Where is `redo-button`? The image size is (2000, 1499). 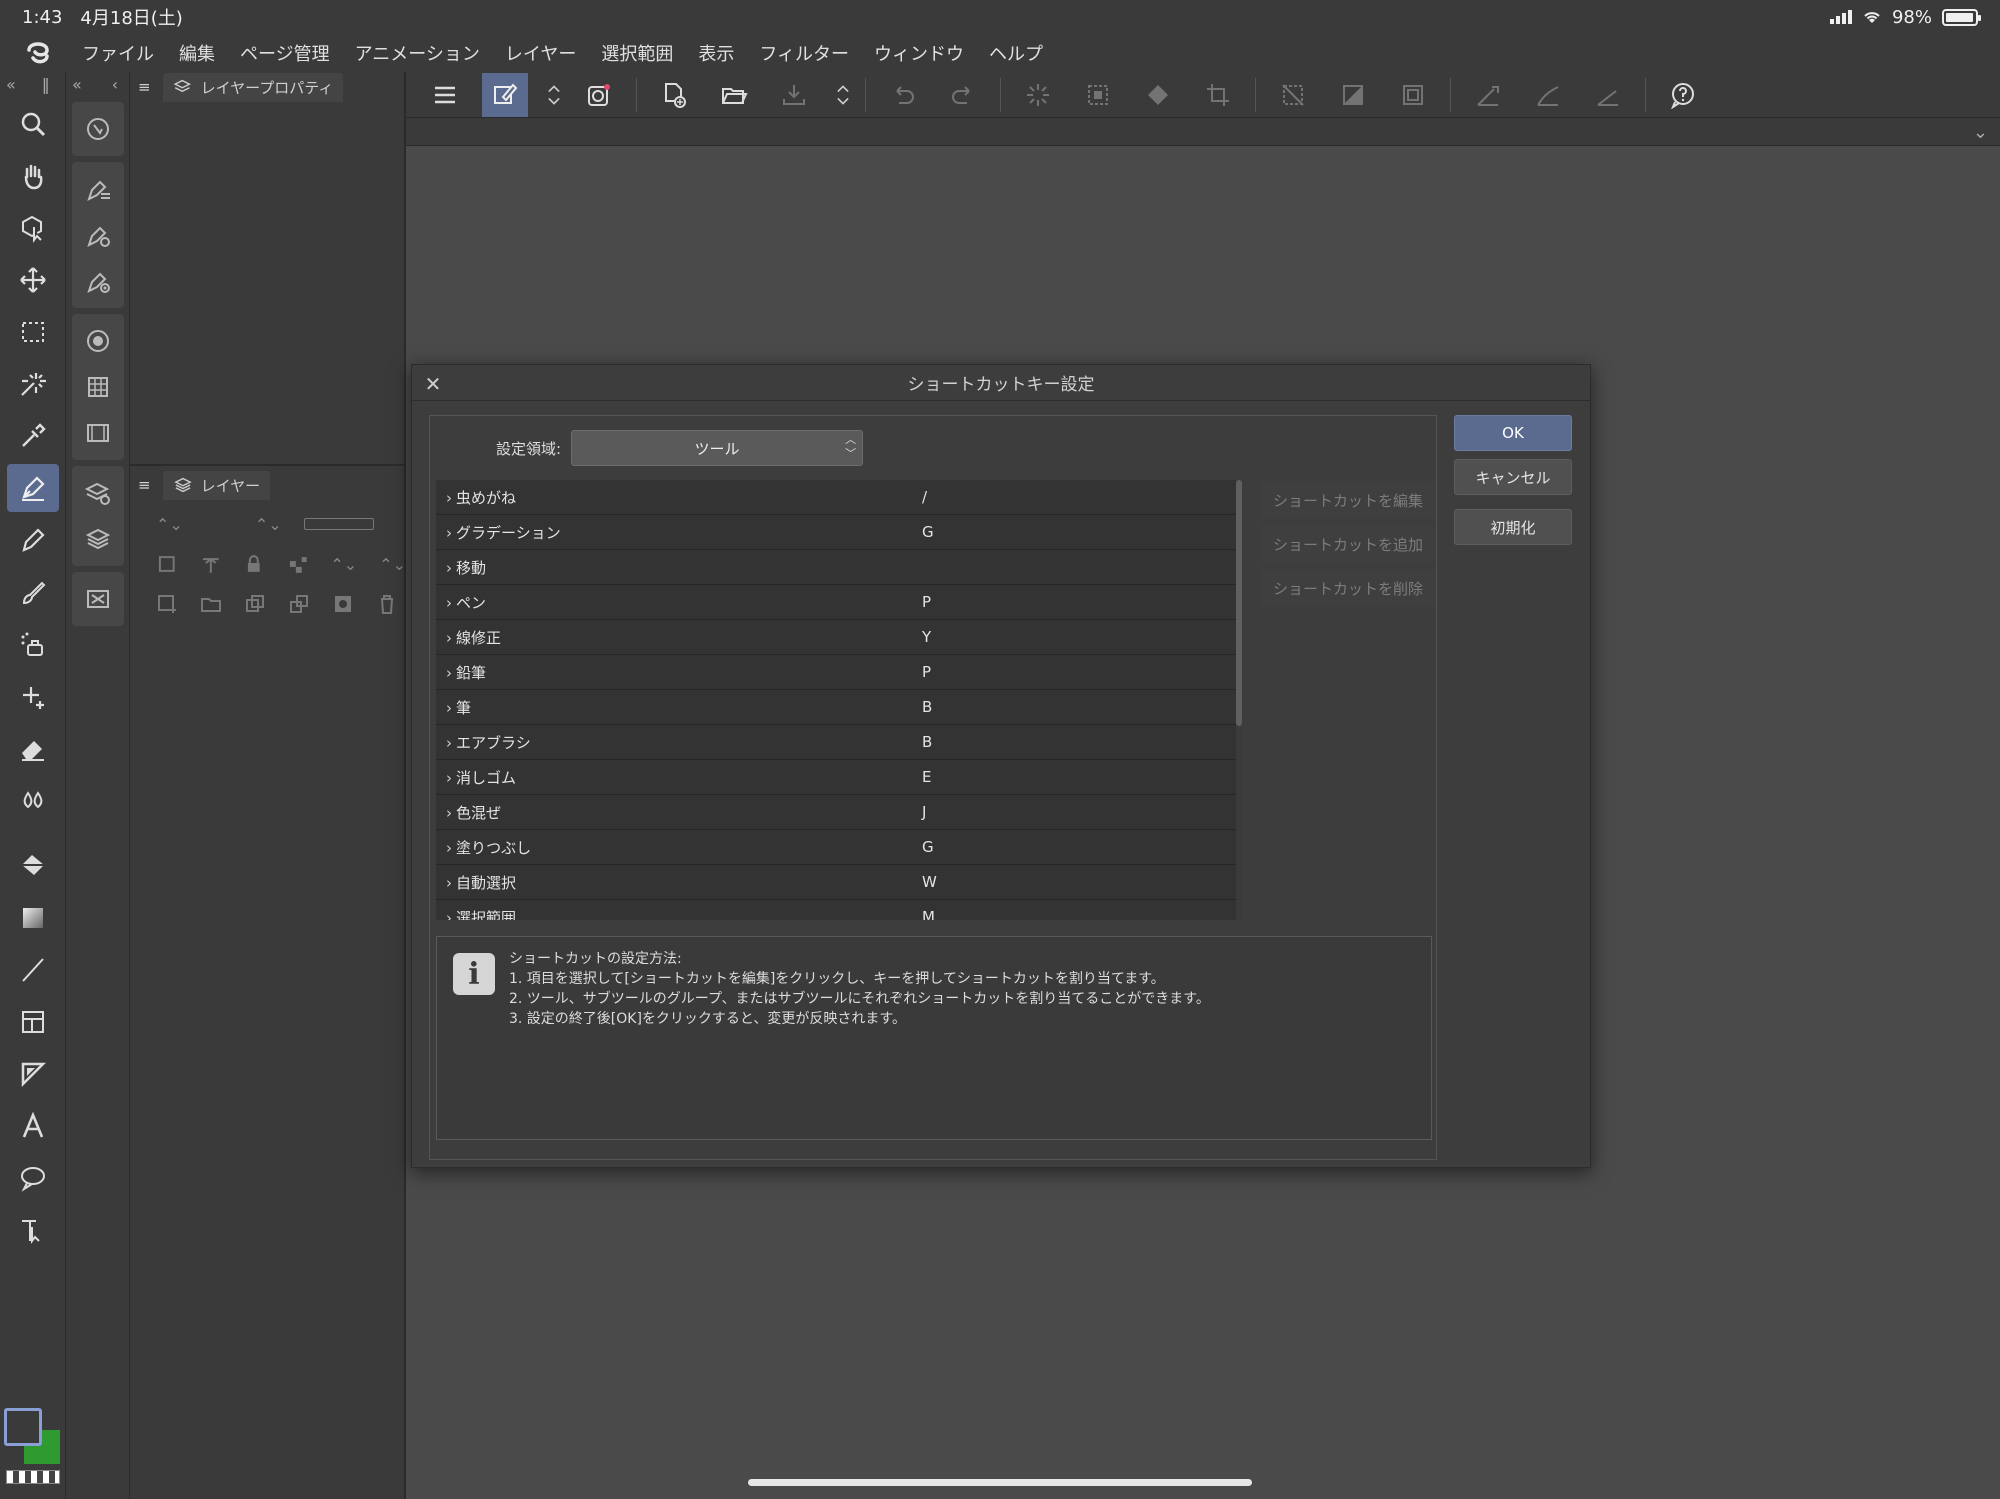
redo-button is located at coordinates (963, 95).